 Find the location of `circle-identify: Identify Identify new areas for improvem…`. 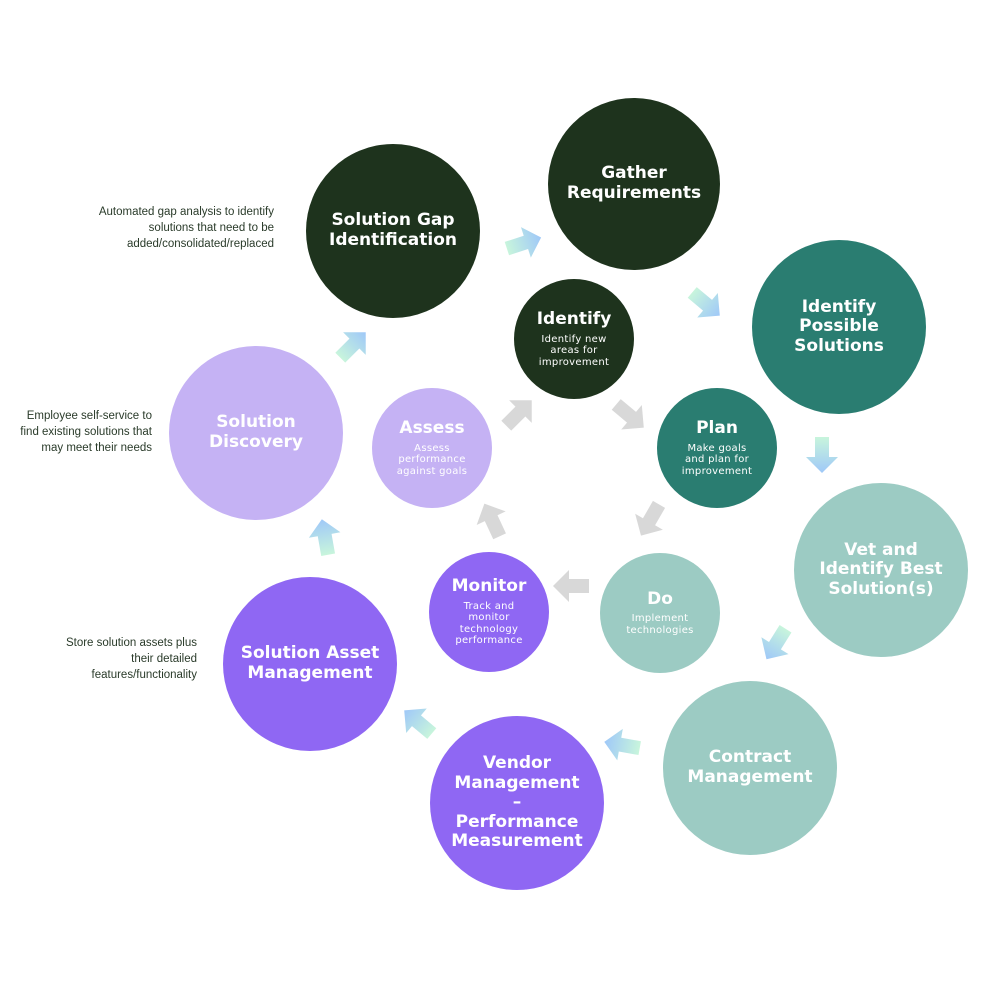

circle-identify: Identify Identify new areas for improvem… is located at coordinates (574, 339).